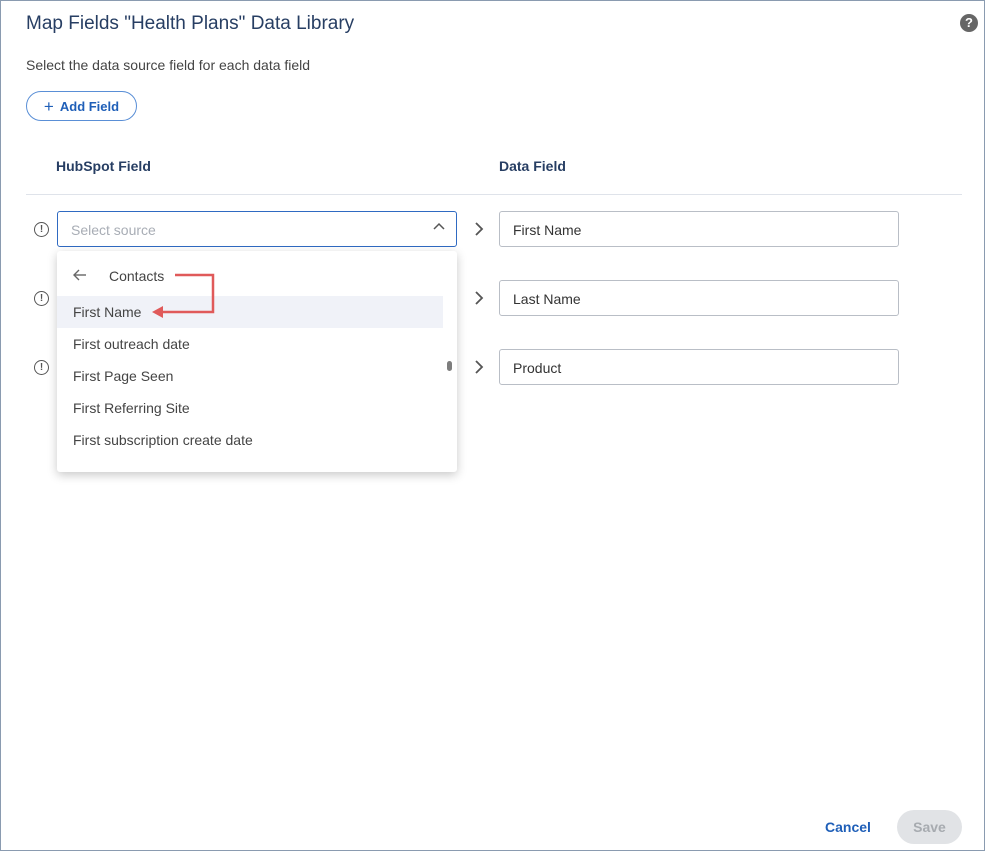  What do you see at coordinates (250, 344) in the screenshot?
I see `dropdown-option: First outreach date` at bounding box center [250, 344].